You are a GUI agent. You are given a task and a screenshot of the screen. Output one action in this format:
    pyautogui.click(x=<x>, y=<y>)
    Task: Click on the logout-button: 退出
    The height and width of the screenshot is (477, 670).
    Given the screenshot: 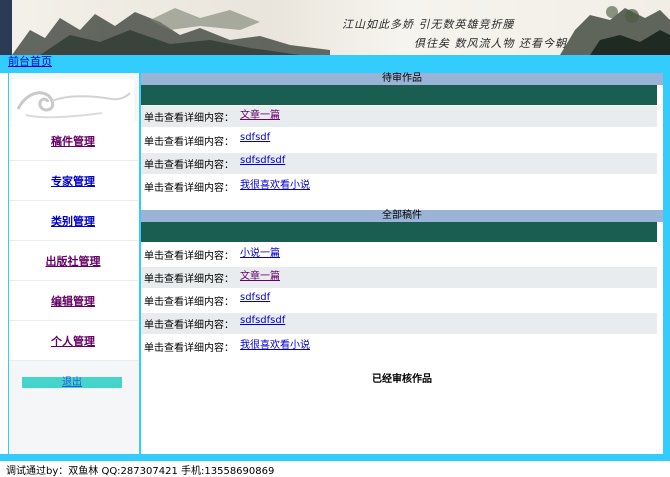 What is the action you would take?
    pyautogui.click(x=72, y=382)
    